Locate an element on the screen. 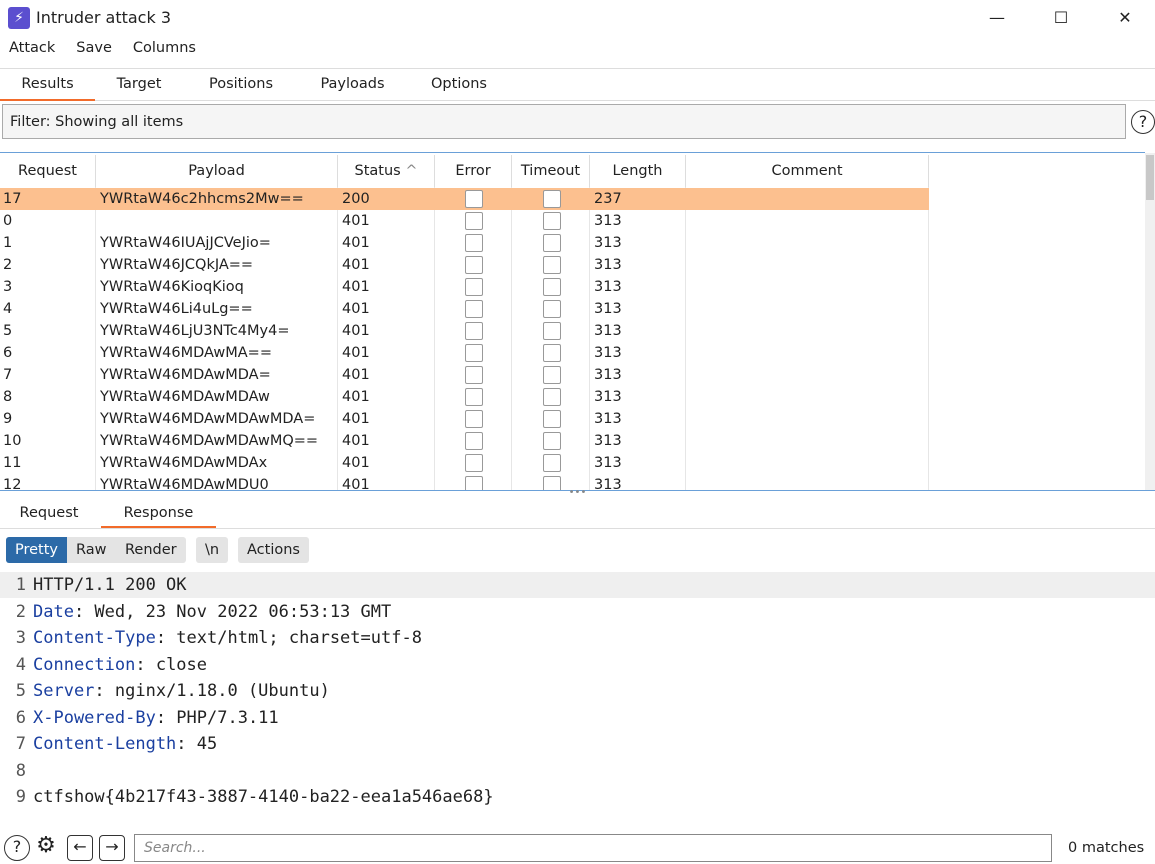 Image resolution: width=1155 pixels, height=864 pixels. maximize-button: ☐ is located at coordinates (1061, 18).